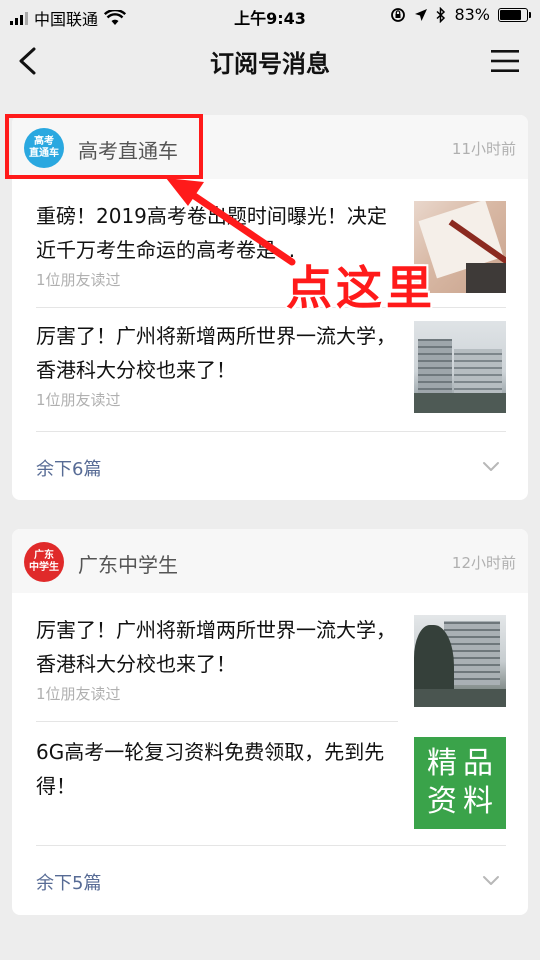 The height and width of the screenshot is (960, 540). Describe the element at coordinates (68, 882) in the screenshot. I see `remaining-articles-link: 余下5篇` at that location.